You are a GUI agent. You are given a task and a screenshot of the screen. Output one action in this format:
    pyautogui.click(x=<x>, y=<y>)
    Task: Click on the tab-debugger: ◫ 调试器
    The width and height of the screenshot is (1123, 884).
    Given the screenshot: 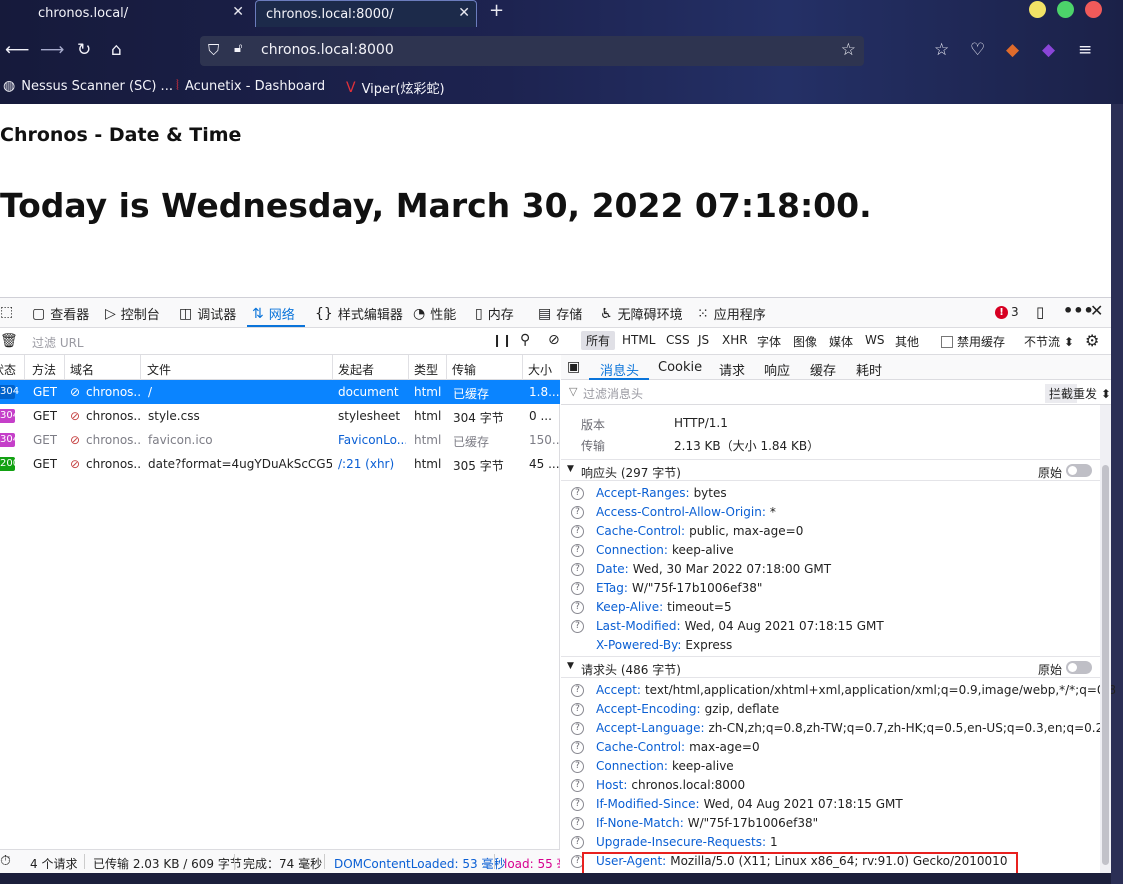 What is the action you would take?
    pyautogui.click(x=207, y=314)
    